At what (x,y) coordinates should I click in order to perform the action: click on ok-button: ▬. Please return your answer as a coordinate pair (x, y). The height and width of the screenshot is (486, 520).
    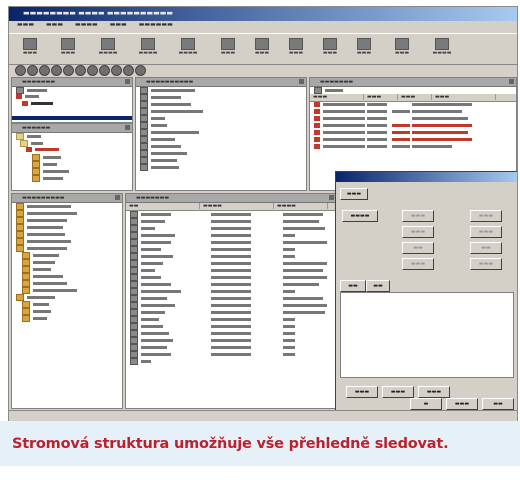
    Looking at the image, I should click on (426, 404).